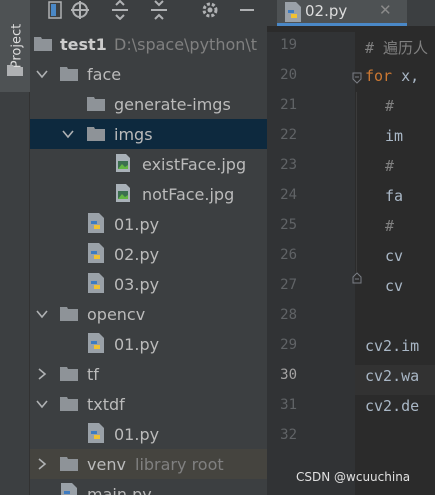  What do you see at coordinates (119, 489) in the screenshot?
I see `tree-item-label: main.py` at bounding box center [119, 489].